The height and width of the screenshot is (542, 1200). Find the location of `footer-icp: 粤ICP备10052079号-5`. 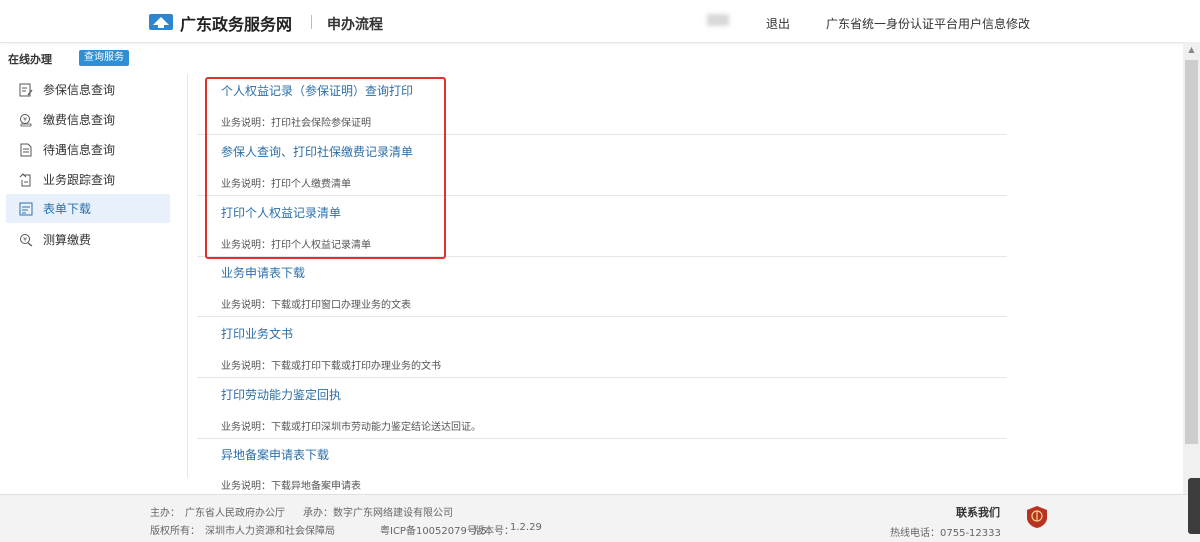

footer-icp: 粤ICP备10052079号-5 is located at coordinates (433, 529).